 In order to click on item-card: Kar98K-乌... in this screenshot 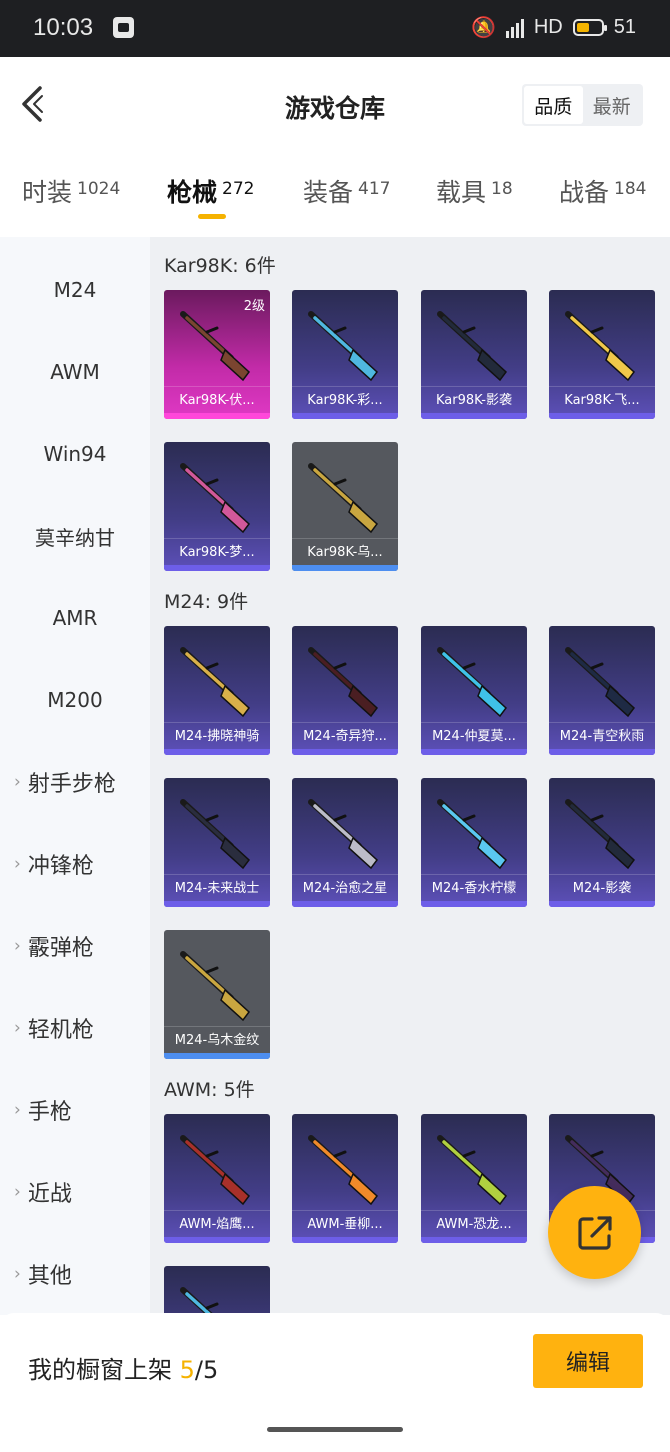, I will do `click(345, 506)`.